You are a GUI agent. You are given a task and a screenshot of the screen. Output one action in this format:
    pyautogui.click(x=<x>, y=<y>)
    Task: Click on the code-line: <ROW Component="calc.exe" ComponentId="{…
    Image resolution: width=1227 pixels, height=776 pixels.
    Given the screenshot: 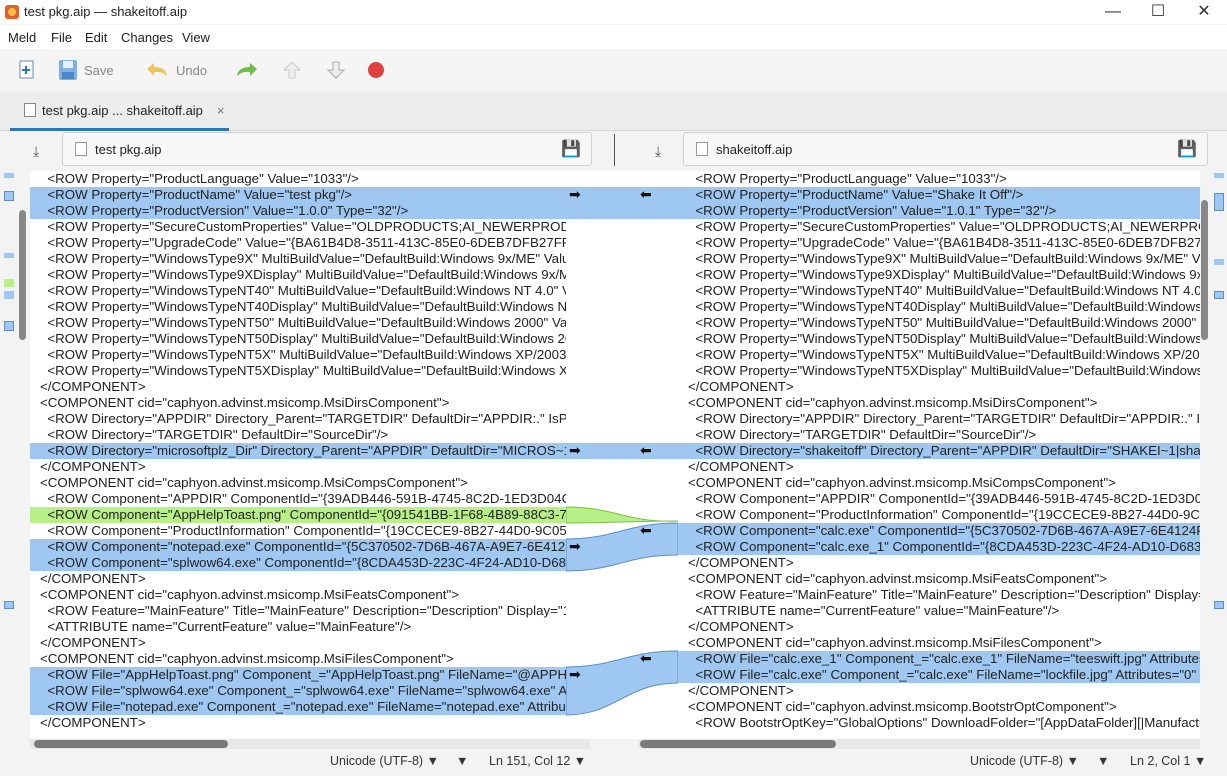 What is the action you would take?
    pyautogui.click(x=939, y=531)
    